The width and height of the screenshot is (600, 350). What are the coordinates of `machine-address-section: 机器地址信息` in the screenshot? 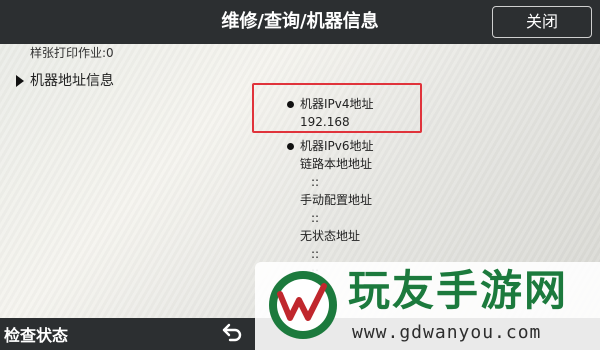 It's located at (65, 80).